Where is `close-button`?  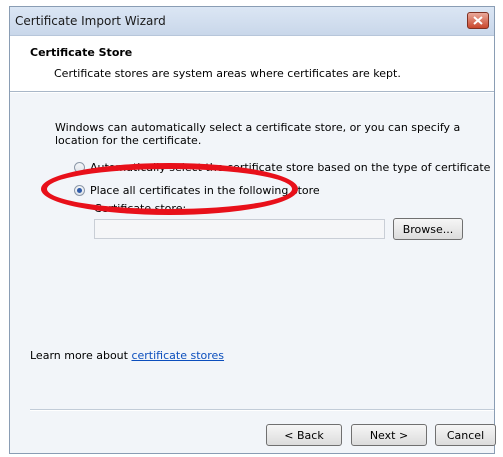 close-button is located at coordinates (478, 20).